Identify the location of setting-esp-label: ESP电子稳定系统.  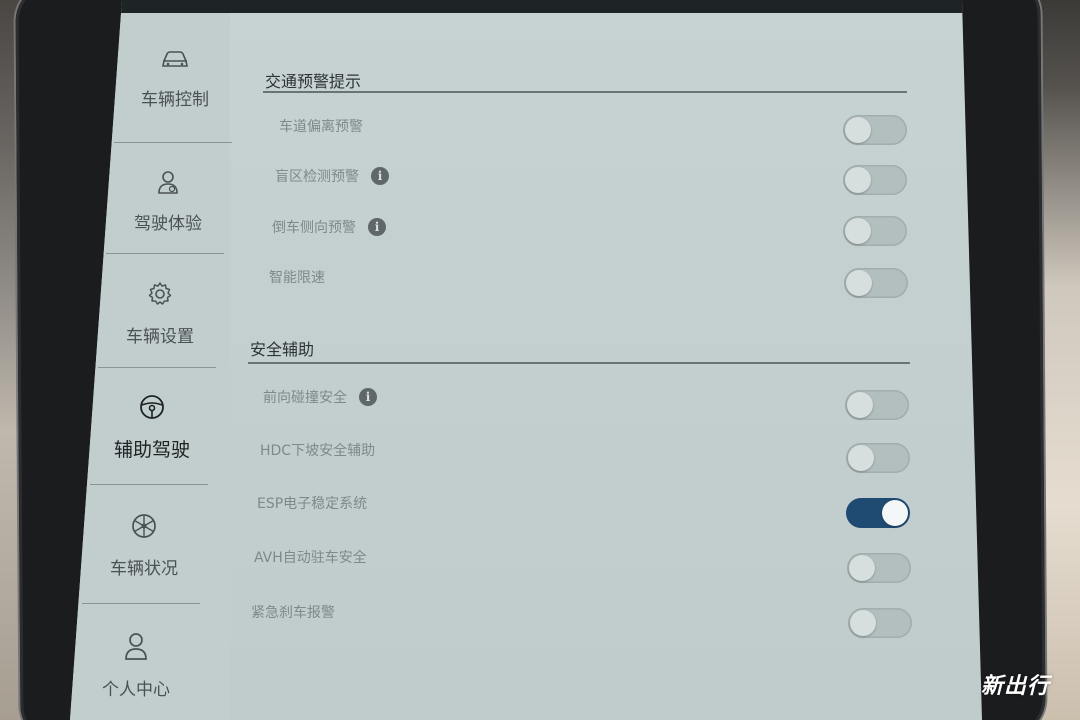
(312, 504).